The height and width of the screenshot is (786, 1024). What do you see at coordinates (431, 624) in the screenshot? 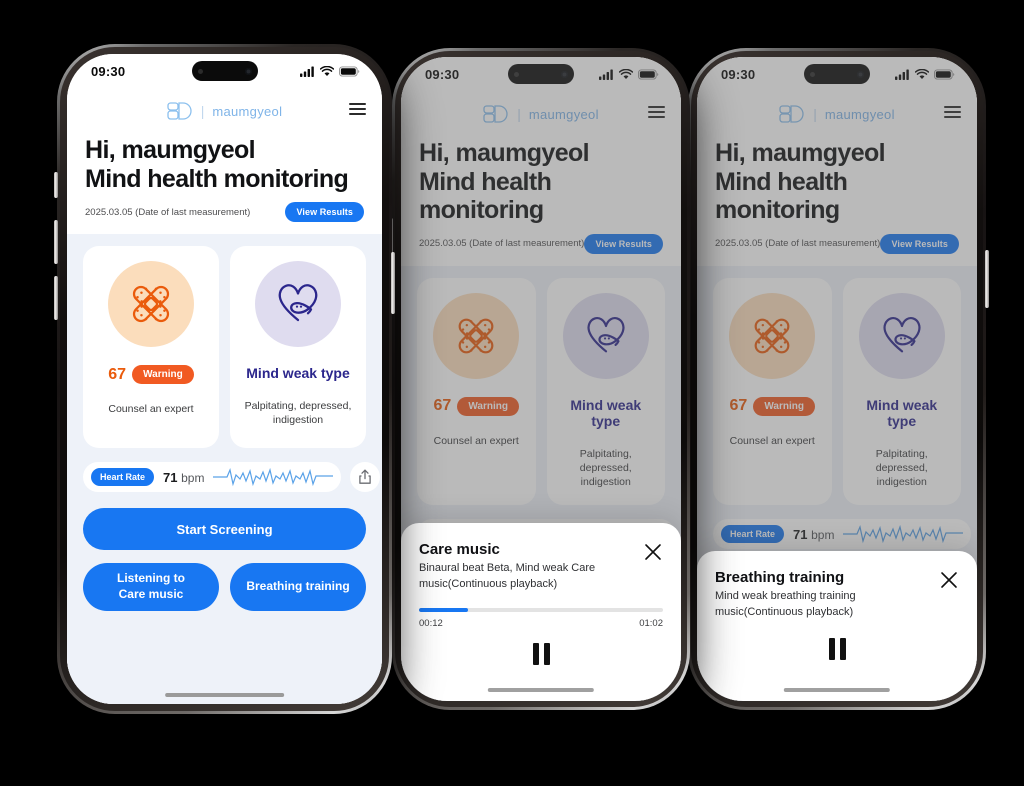
I see `elapsed-time: 00:12` at bounding box center [431, 624].